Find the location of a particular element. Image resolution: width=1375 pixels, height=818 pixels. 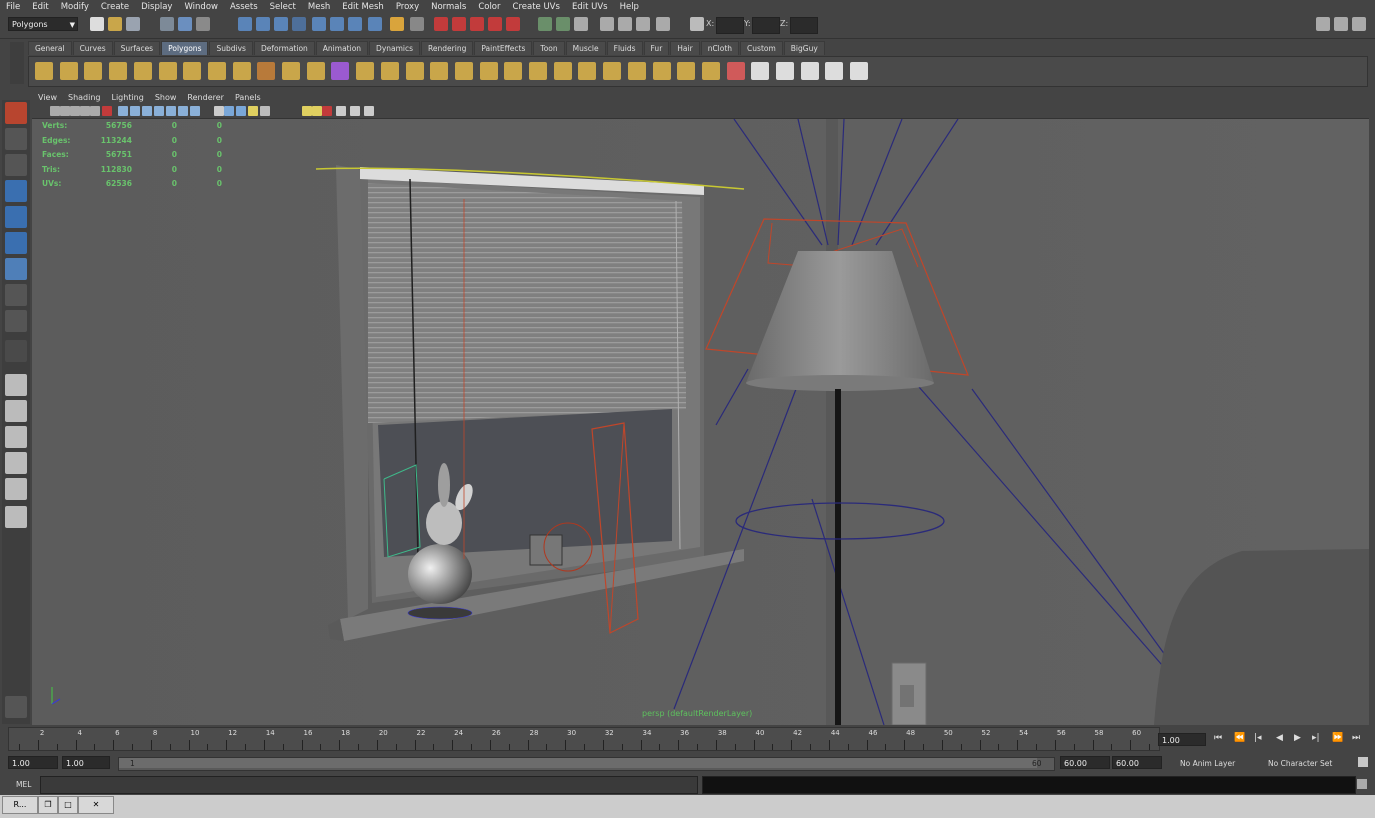

film-gate-icon is located at coordinates (135, 111).